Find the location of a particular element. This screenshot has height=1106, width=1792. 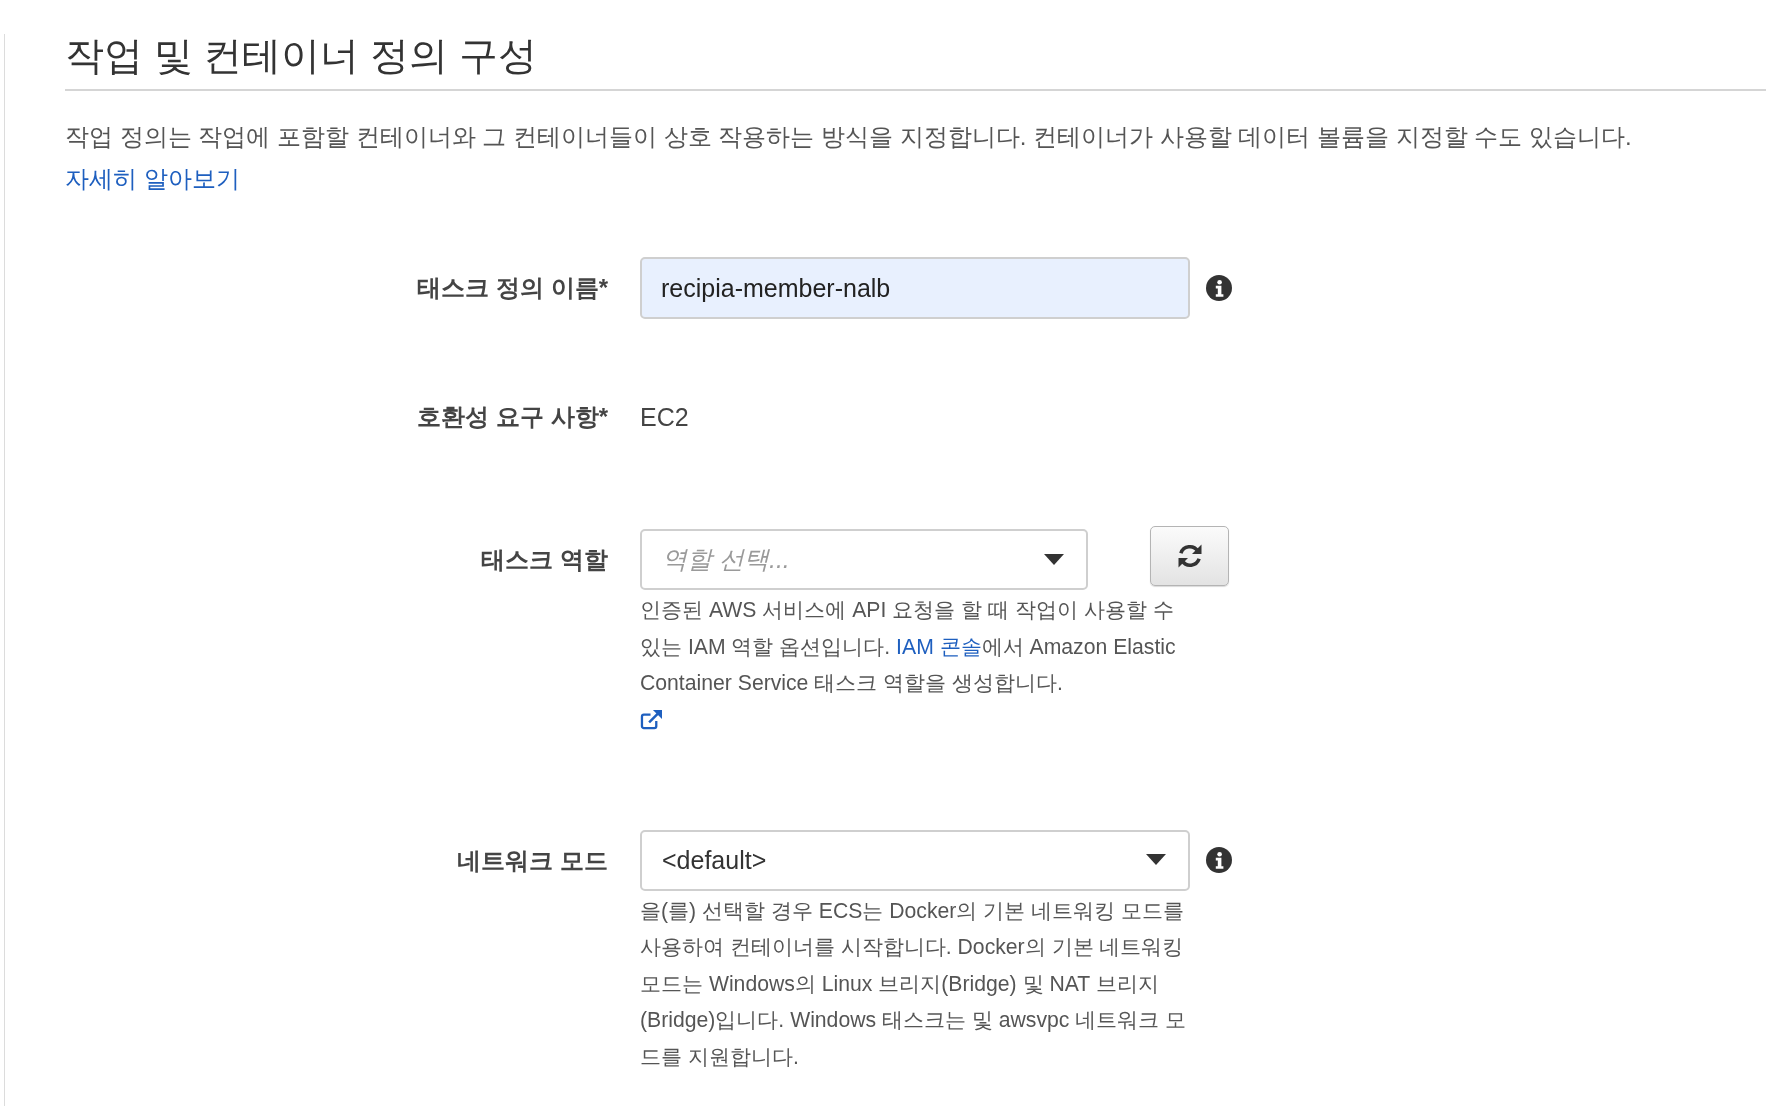

learn-more-link: 자세히 알아보기 is located at coordinates (152, 178).